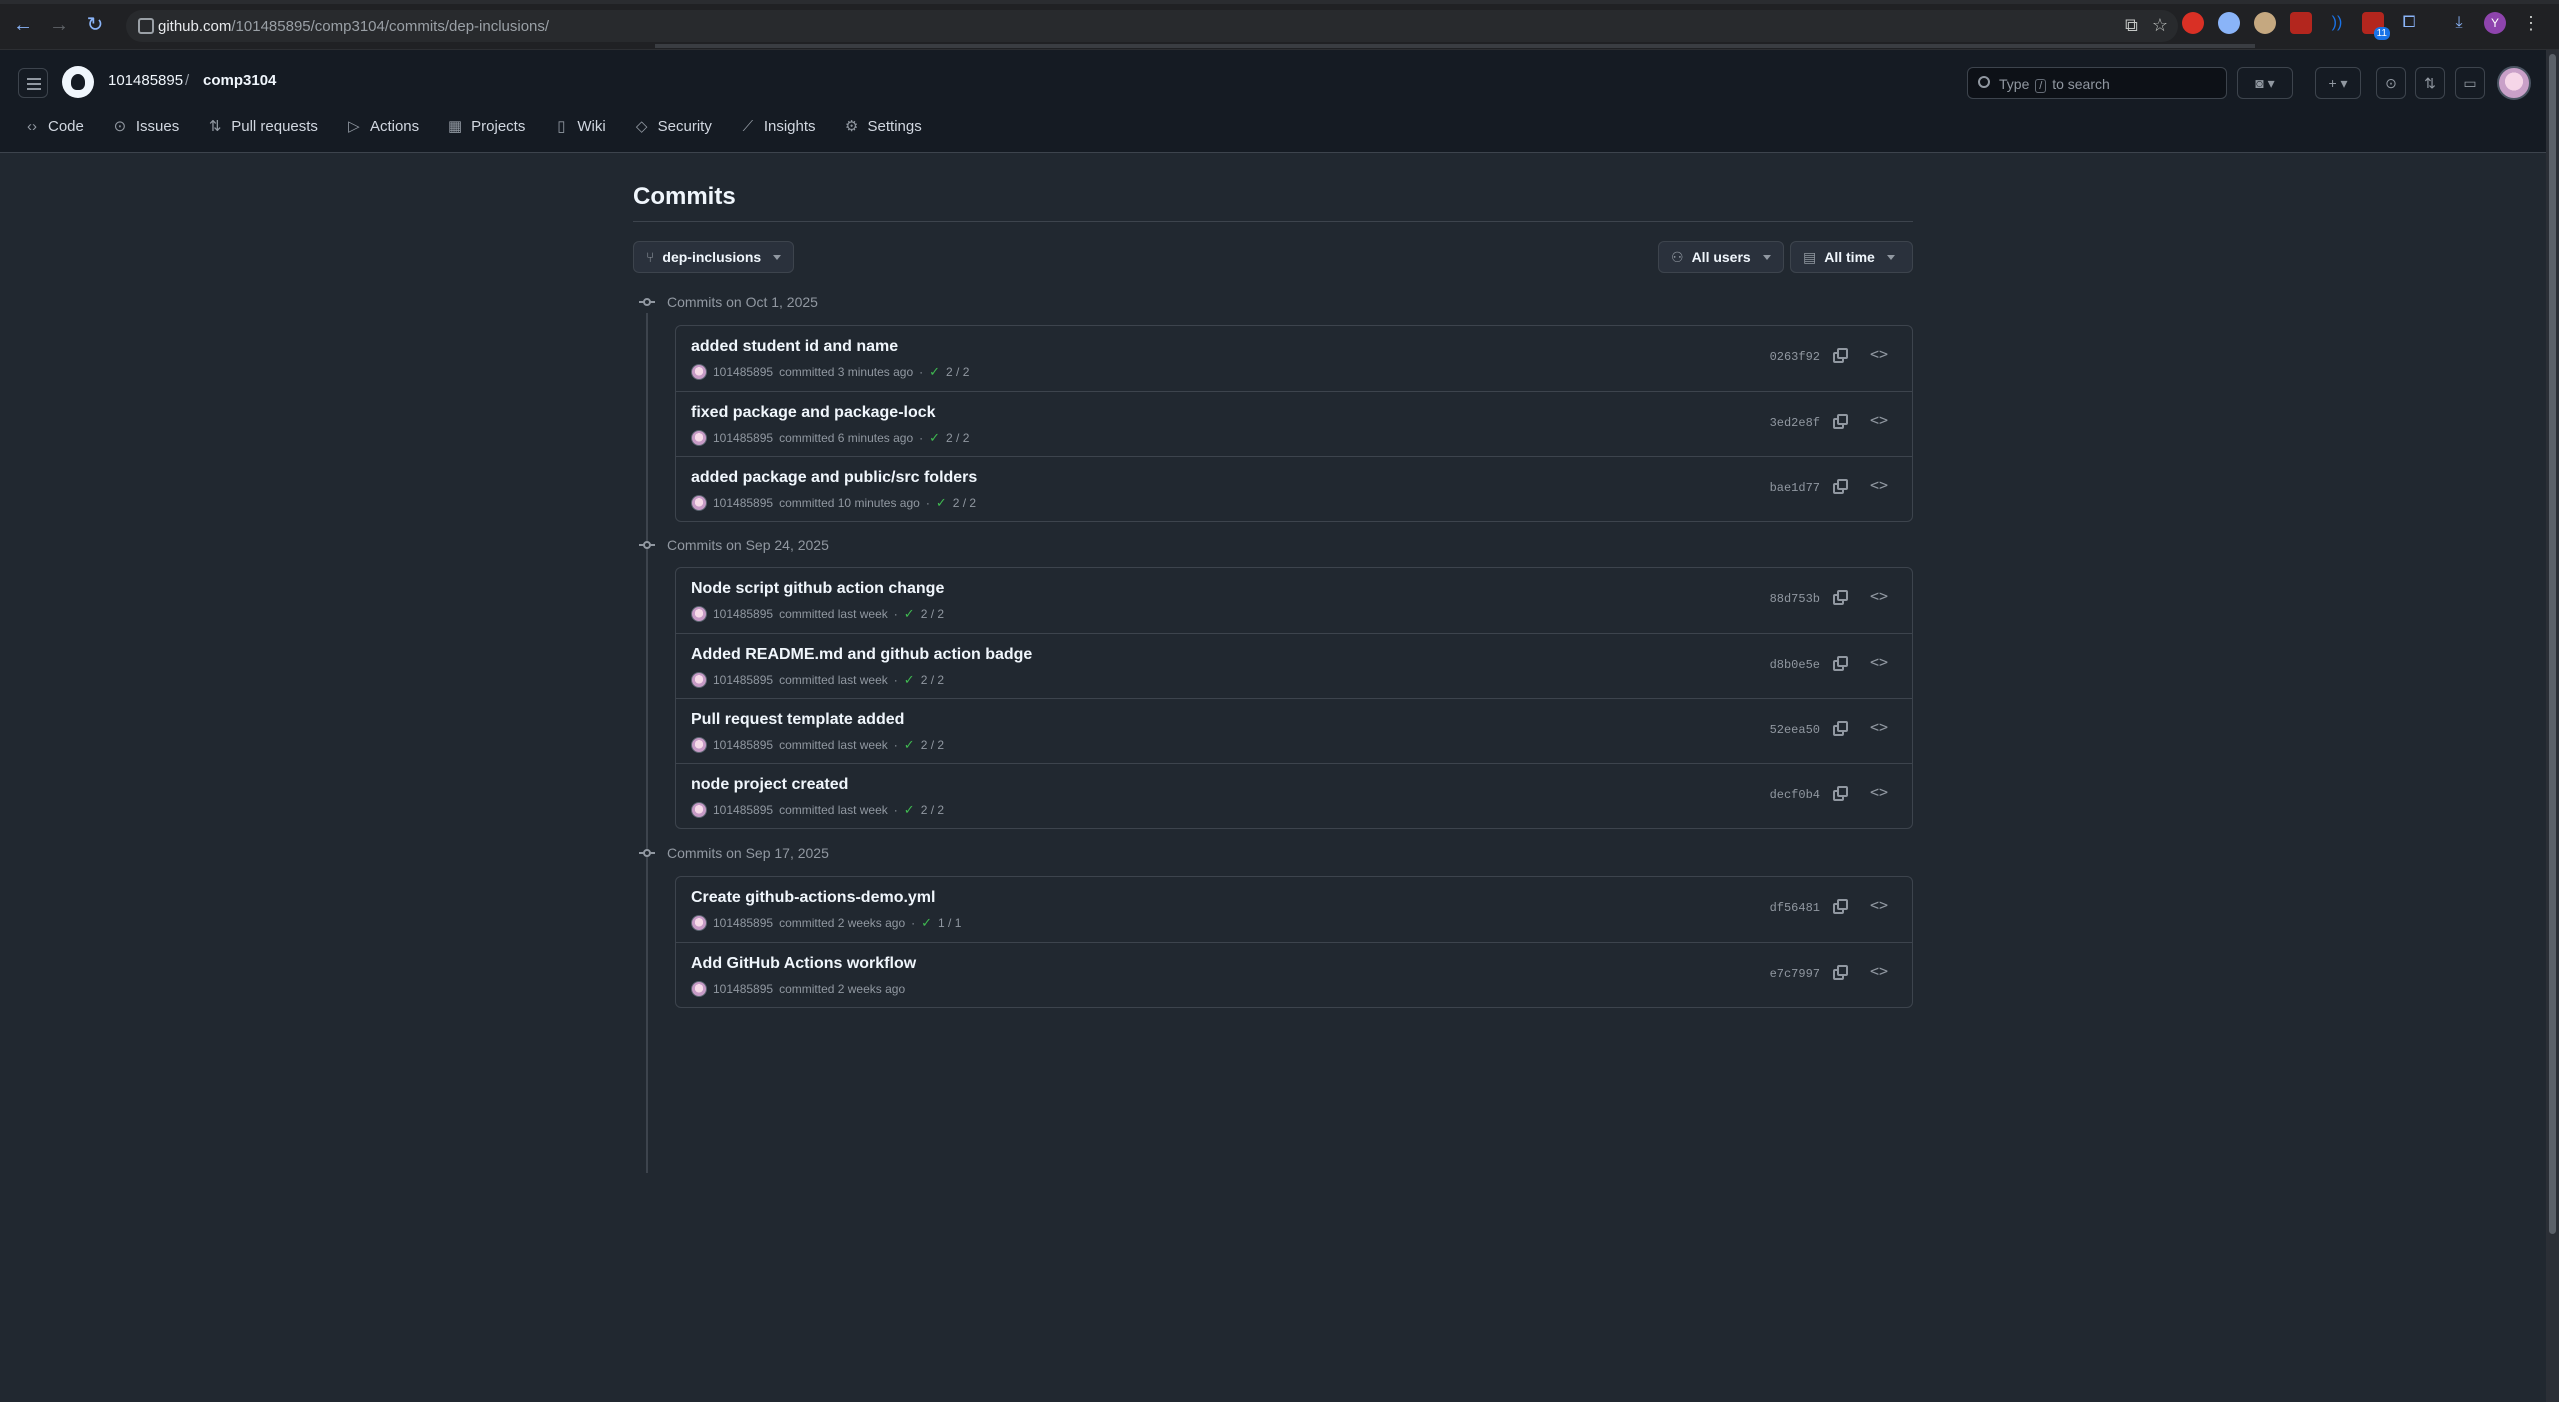 This screenshot has height=1402, width=2559. Describe the element at coordinates (2131, 25) in the screenshot. I see `install-app-icon: ⧉` at that location.